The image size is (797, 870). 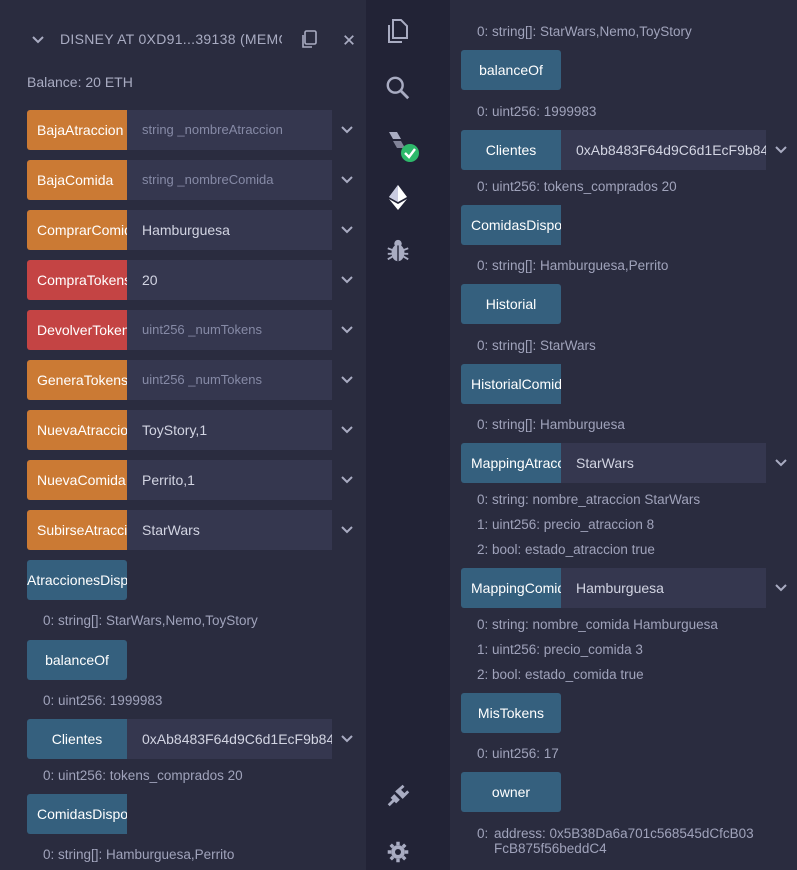 What do you see at coordinates (560, 649) in the screenshot?
I see `mapping-comida-output: 1: uint256: precio_comida 3` at bounding box center [560, 649].